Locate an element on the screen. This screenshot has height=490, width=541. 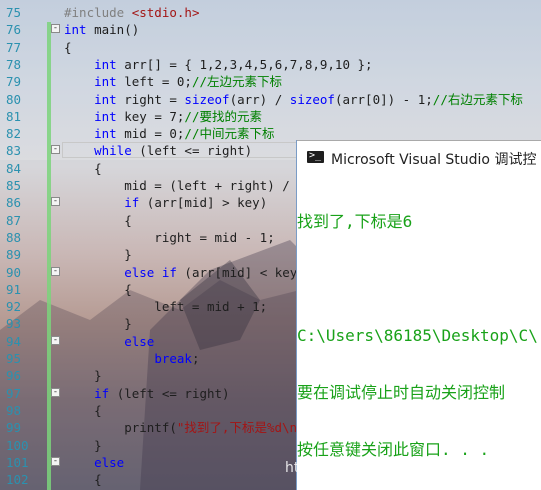
line-number: 95 is located at coordinates (14, 358).